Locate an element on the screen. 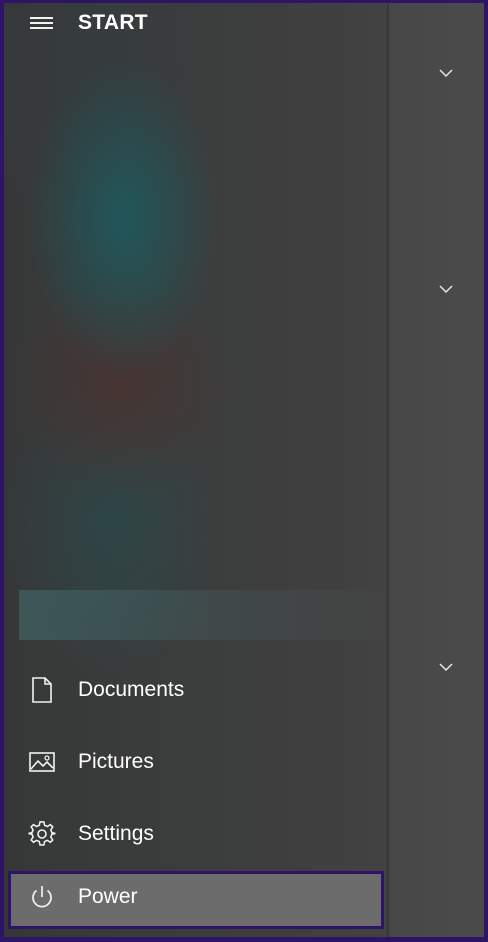 This screenshot has height=942, width=488. gear-icon is located at coordinates (42, 834).